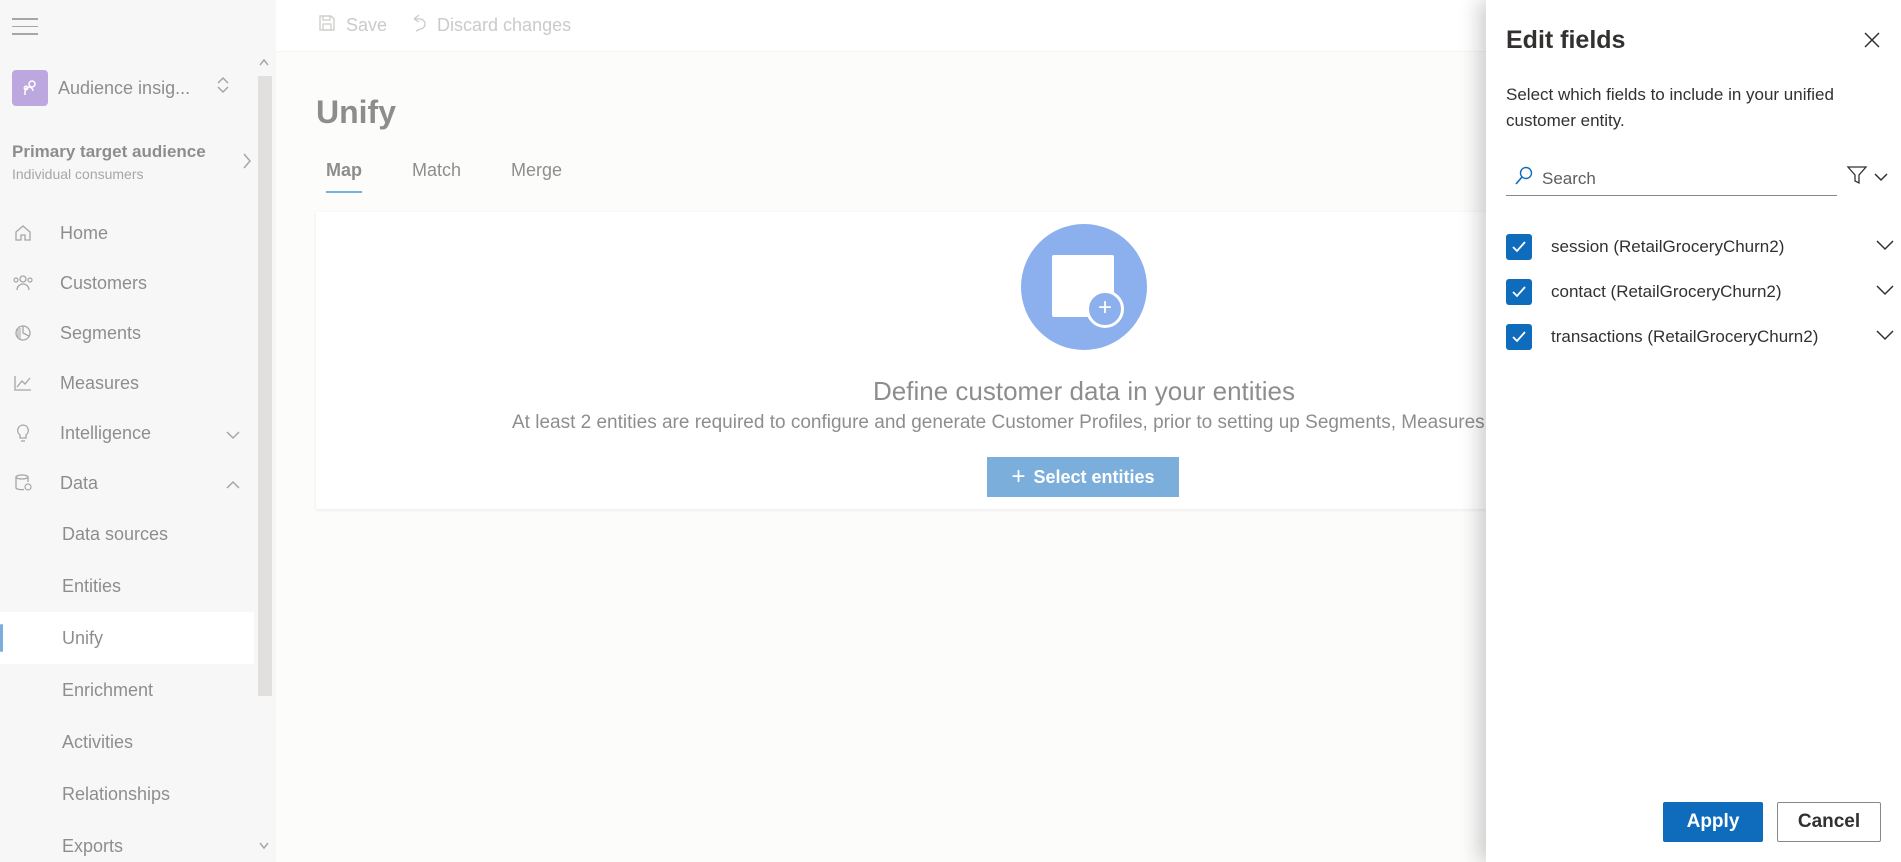 The width and height of the screenshot is (1901, 862). I want to click on segments-icon, so click(23, 333).